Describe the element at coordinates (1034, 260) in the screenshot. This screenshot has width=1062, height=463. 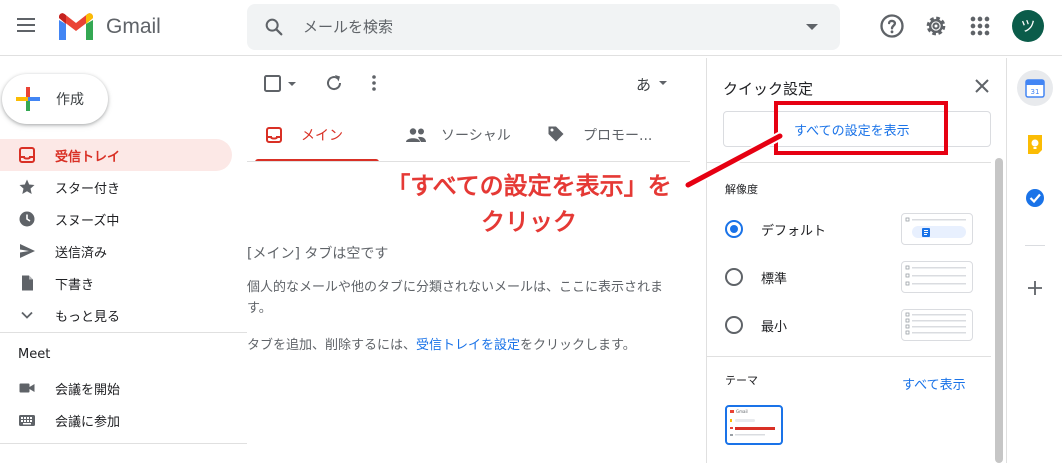
I see `right-side-panel: 31` at that location.